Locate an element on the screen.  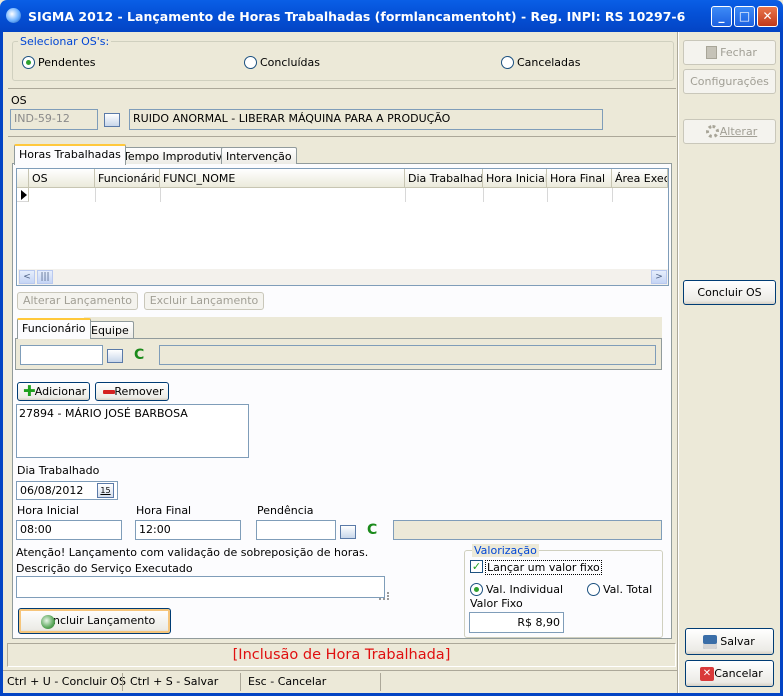
grid-indicator-header is located at coordinates (23, 178).